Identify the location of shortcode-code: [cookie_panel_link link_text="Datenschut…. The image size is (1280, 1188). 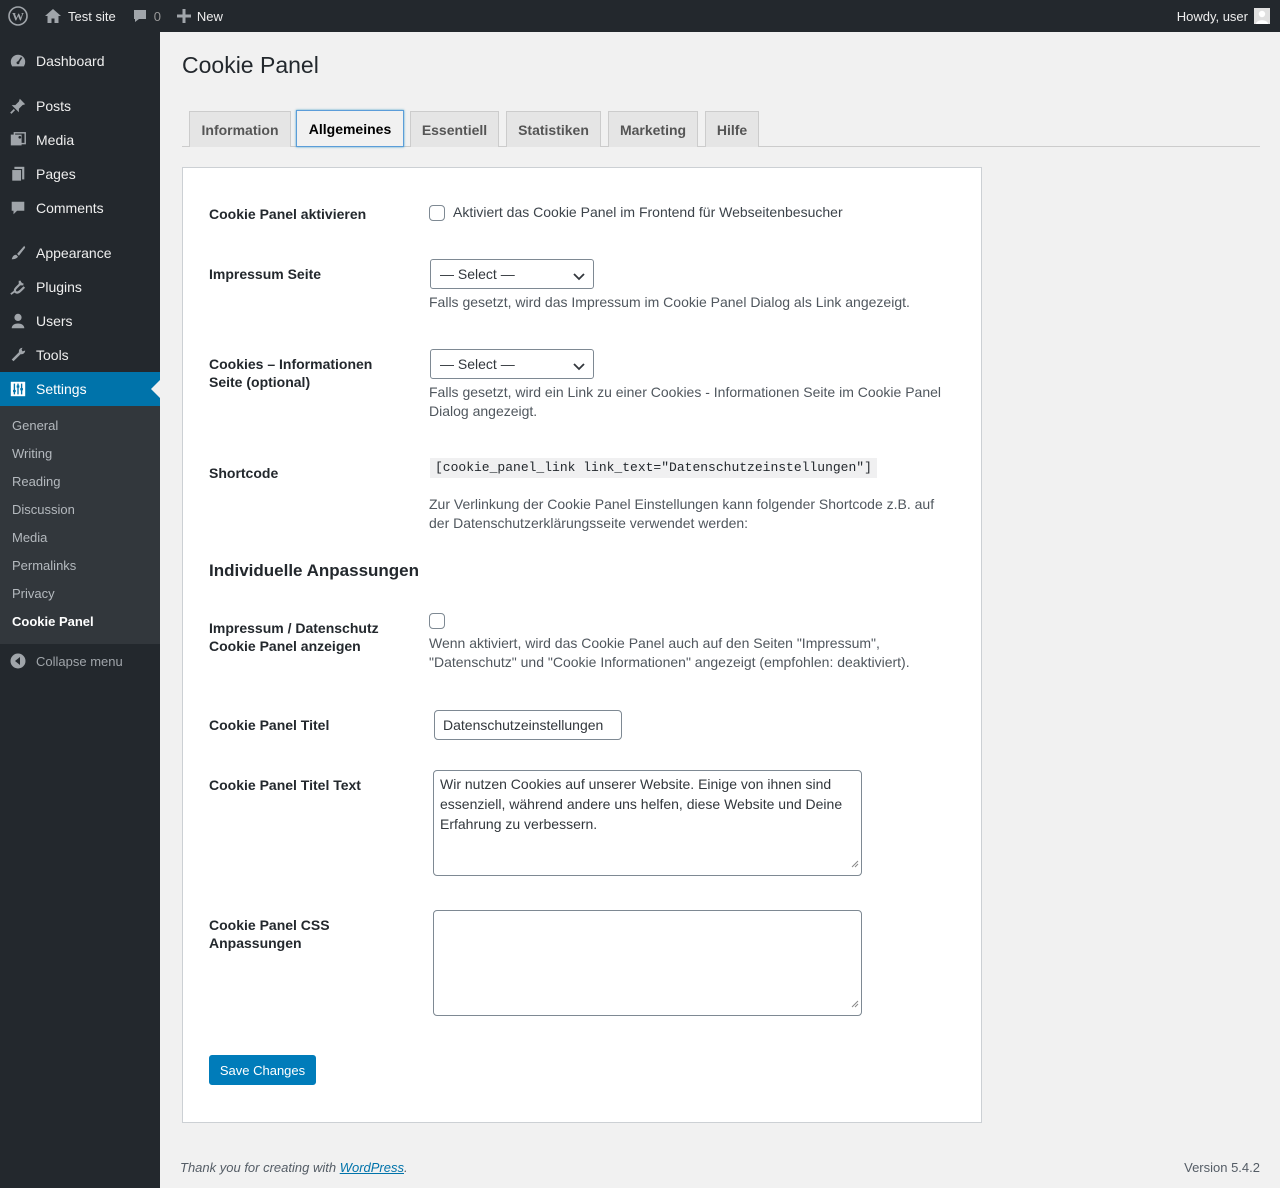
(653, 468).